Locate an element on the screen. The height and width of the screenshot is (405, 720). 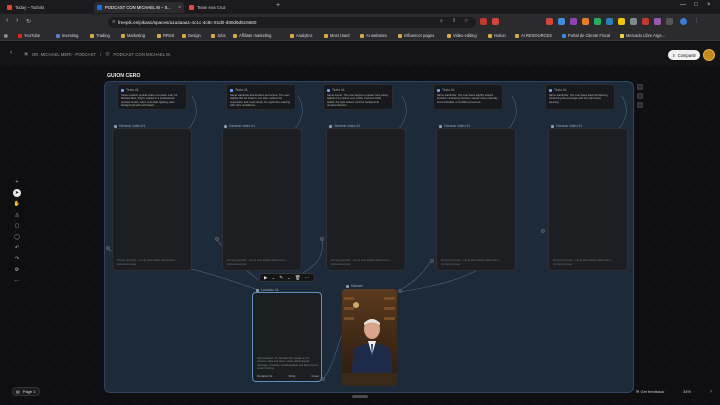
play-icon: ▶ is located at coordinates (265, 278).